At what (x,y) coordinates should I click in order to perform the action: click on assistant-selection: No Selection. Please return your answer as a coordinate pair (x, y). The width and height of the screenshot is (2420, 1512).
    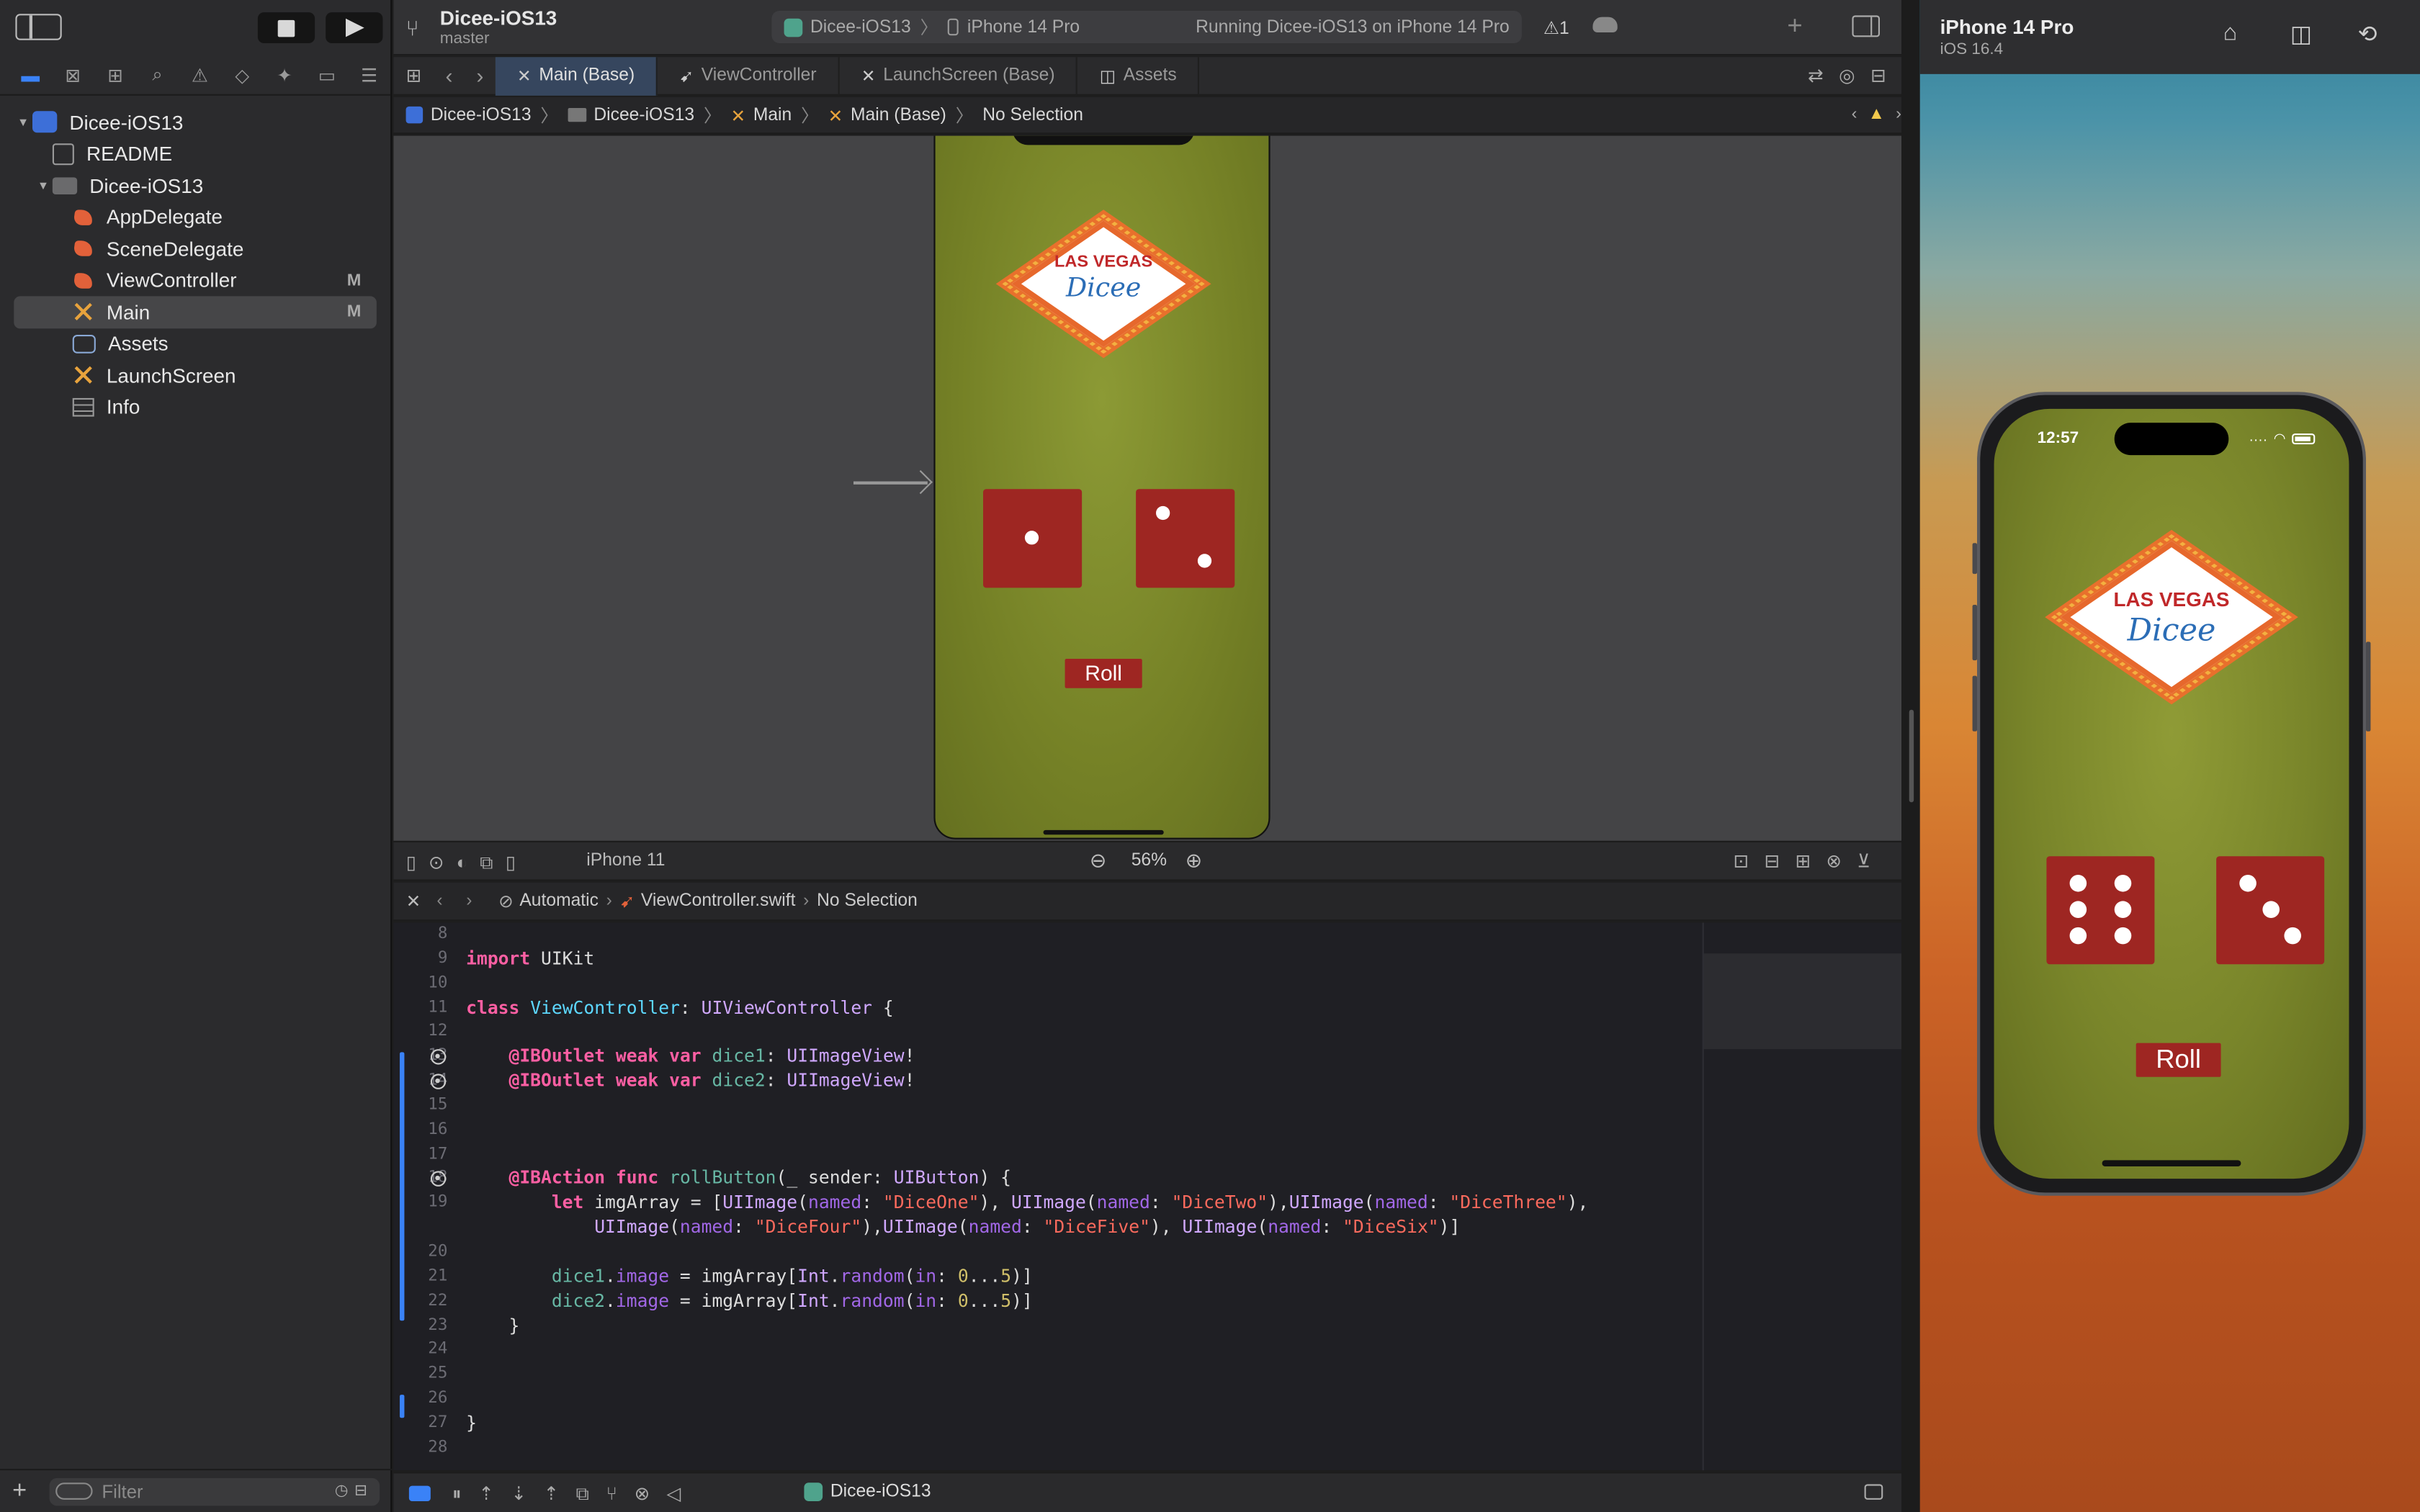
    Looking at the image, I should click on (867, 901).